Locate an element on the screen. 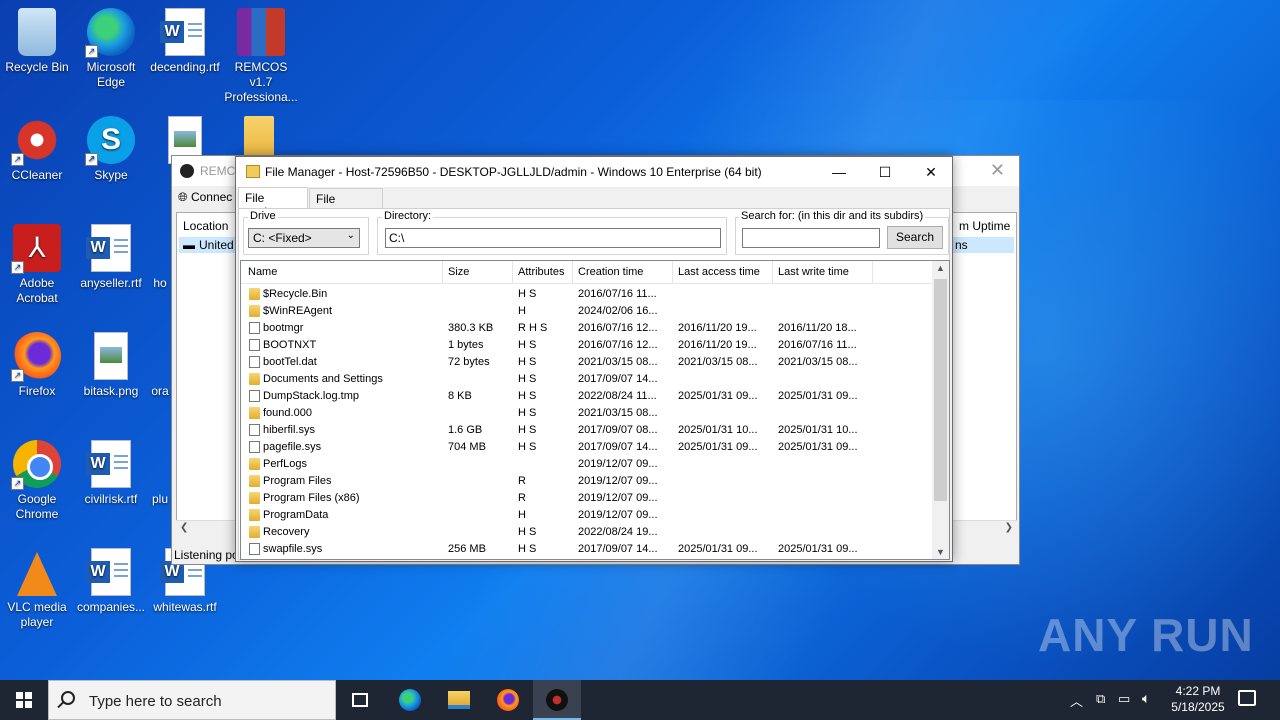 The width and height of the screenshot is (1280, 720). firefox-icon: ↗ is located at coordinates (36, 357).